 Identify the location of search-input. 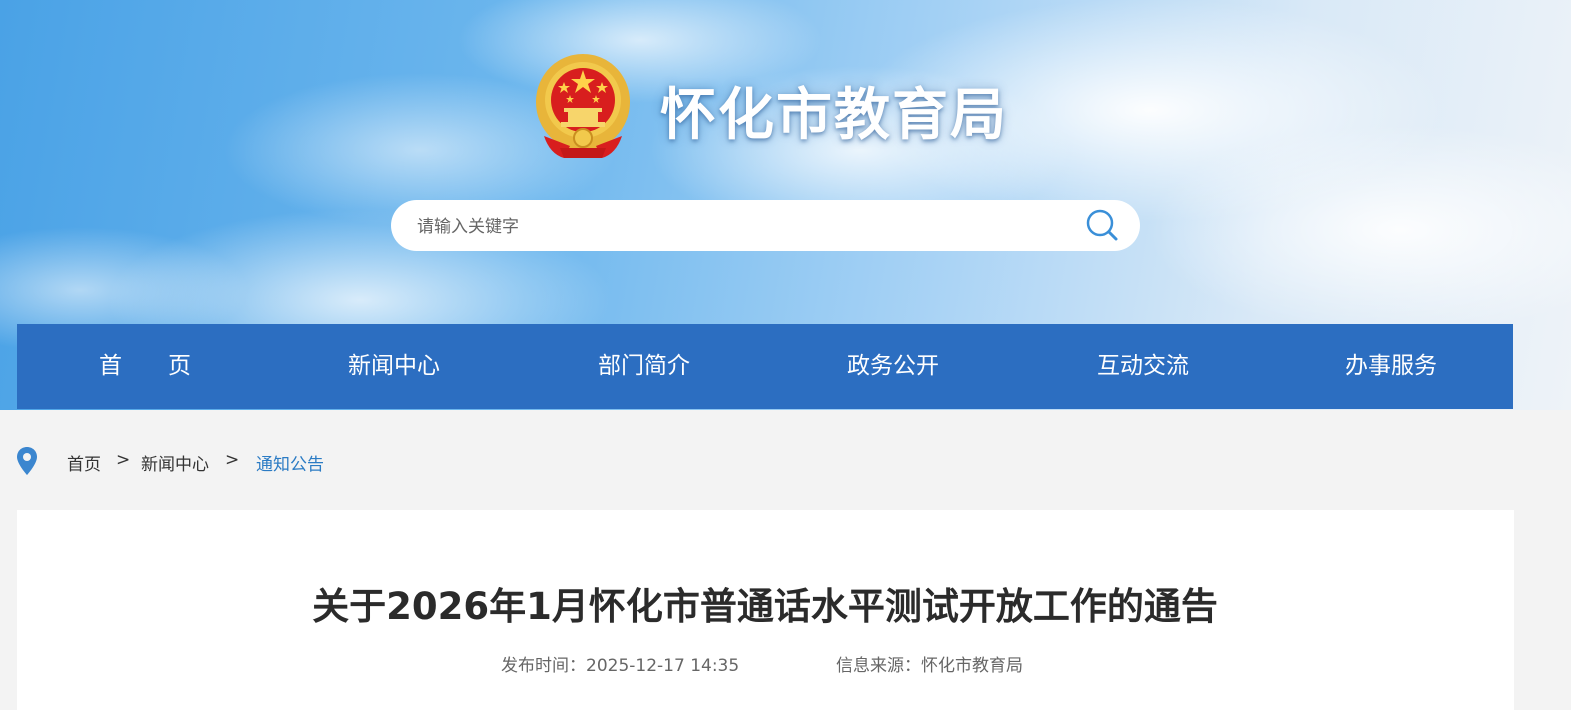
(737, 226).